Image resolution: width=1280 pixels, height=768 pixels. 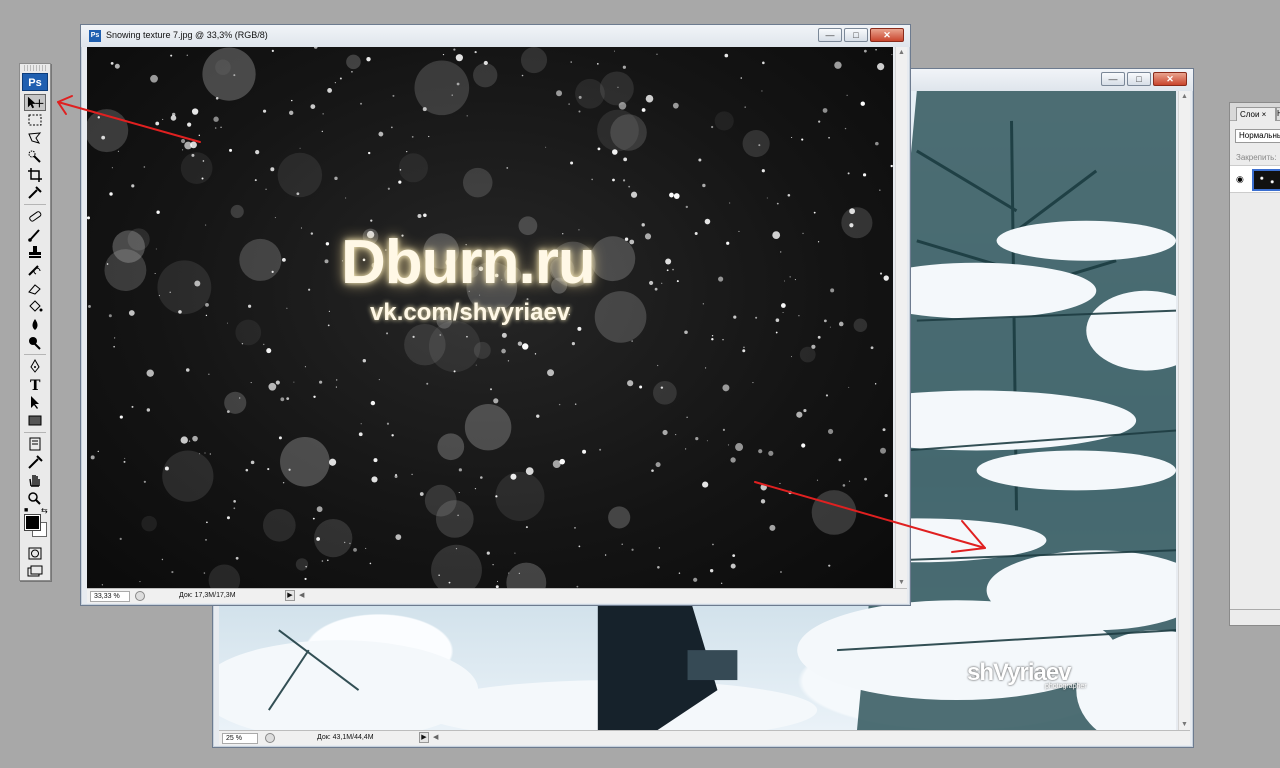 I want to click on panel-grip, so click(x=35, y=68).